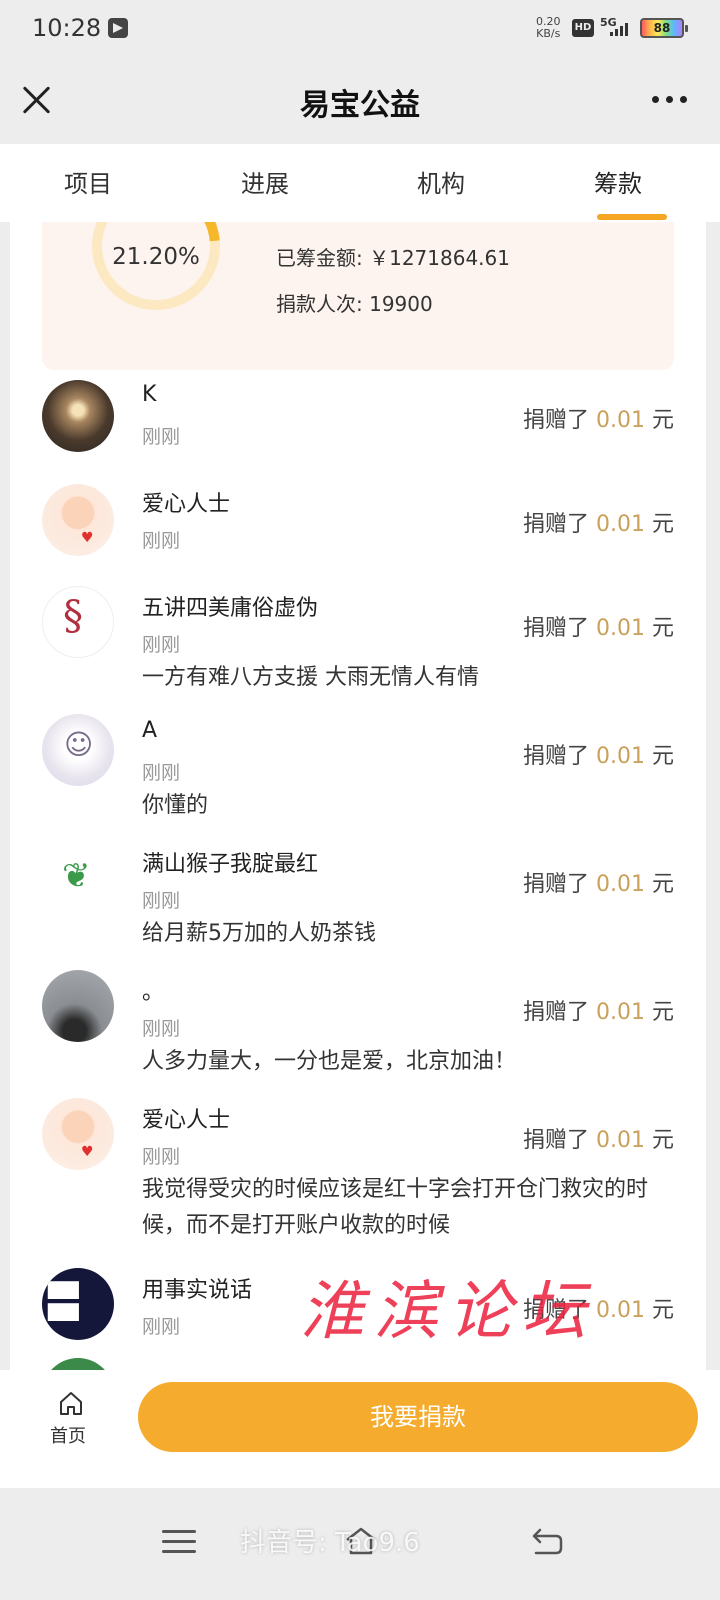  Describe the element at coordinates (67, 28) in the screenshot. I see `status-time: 10:28` at that location.